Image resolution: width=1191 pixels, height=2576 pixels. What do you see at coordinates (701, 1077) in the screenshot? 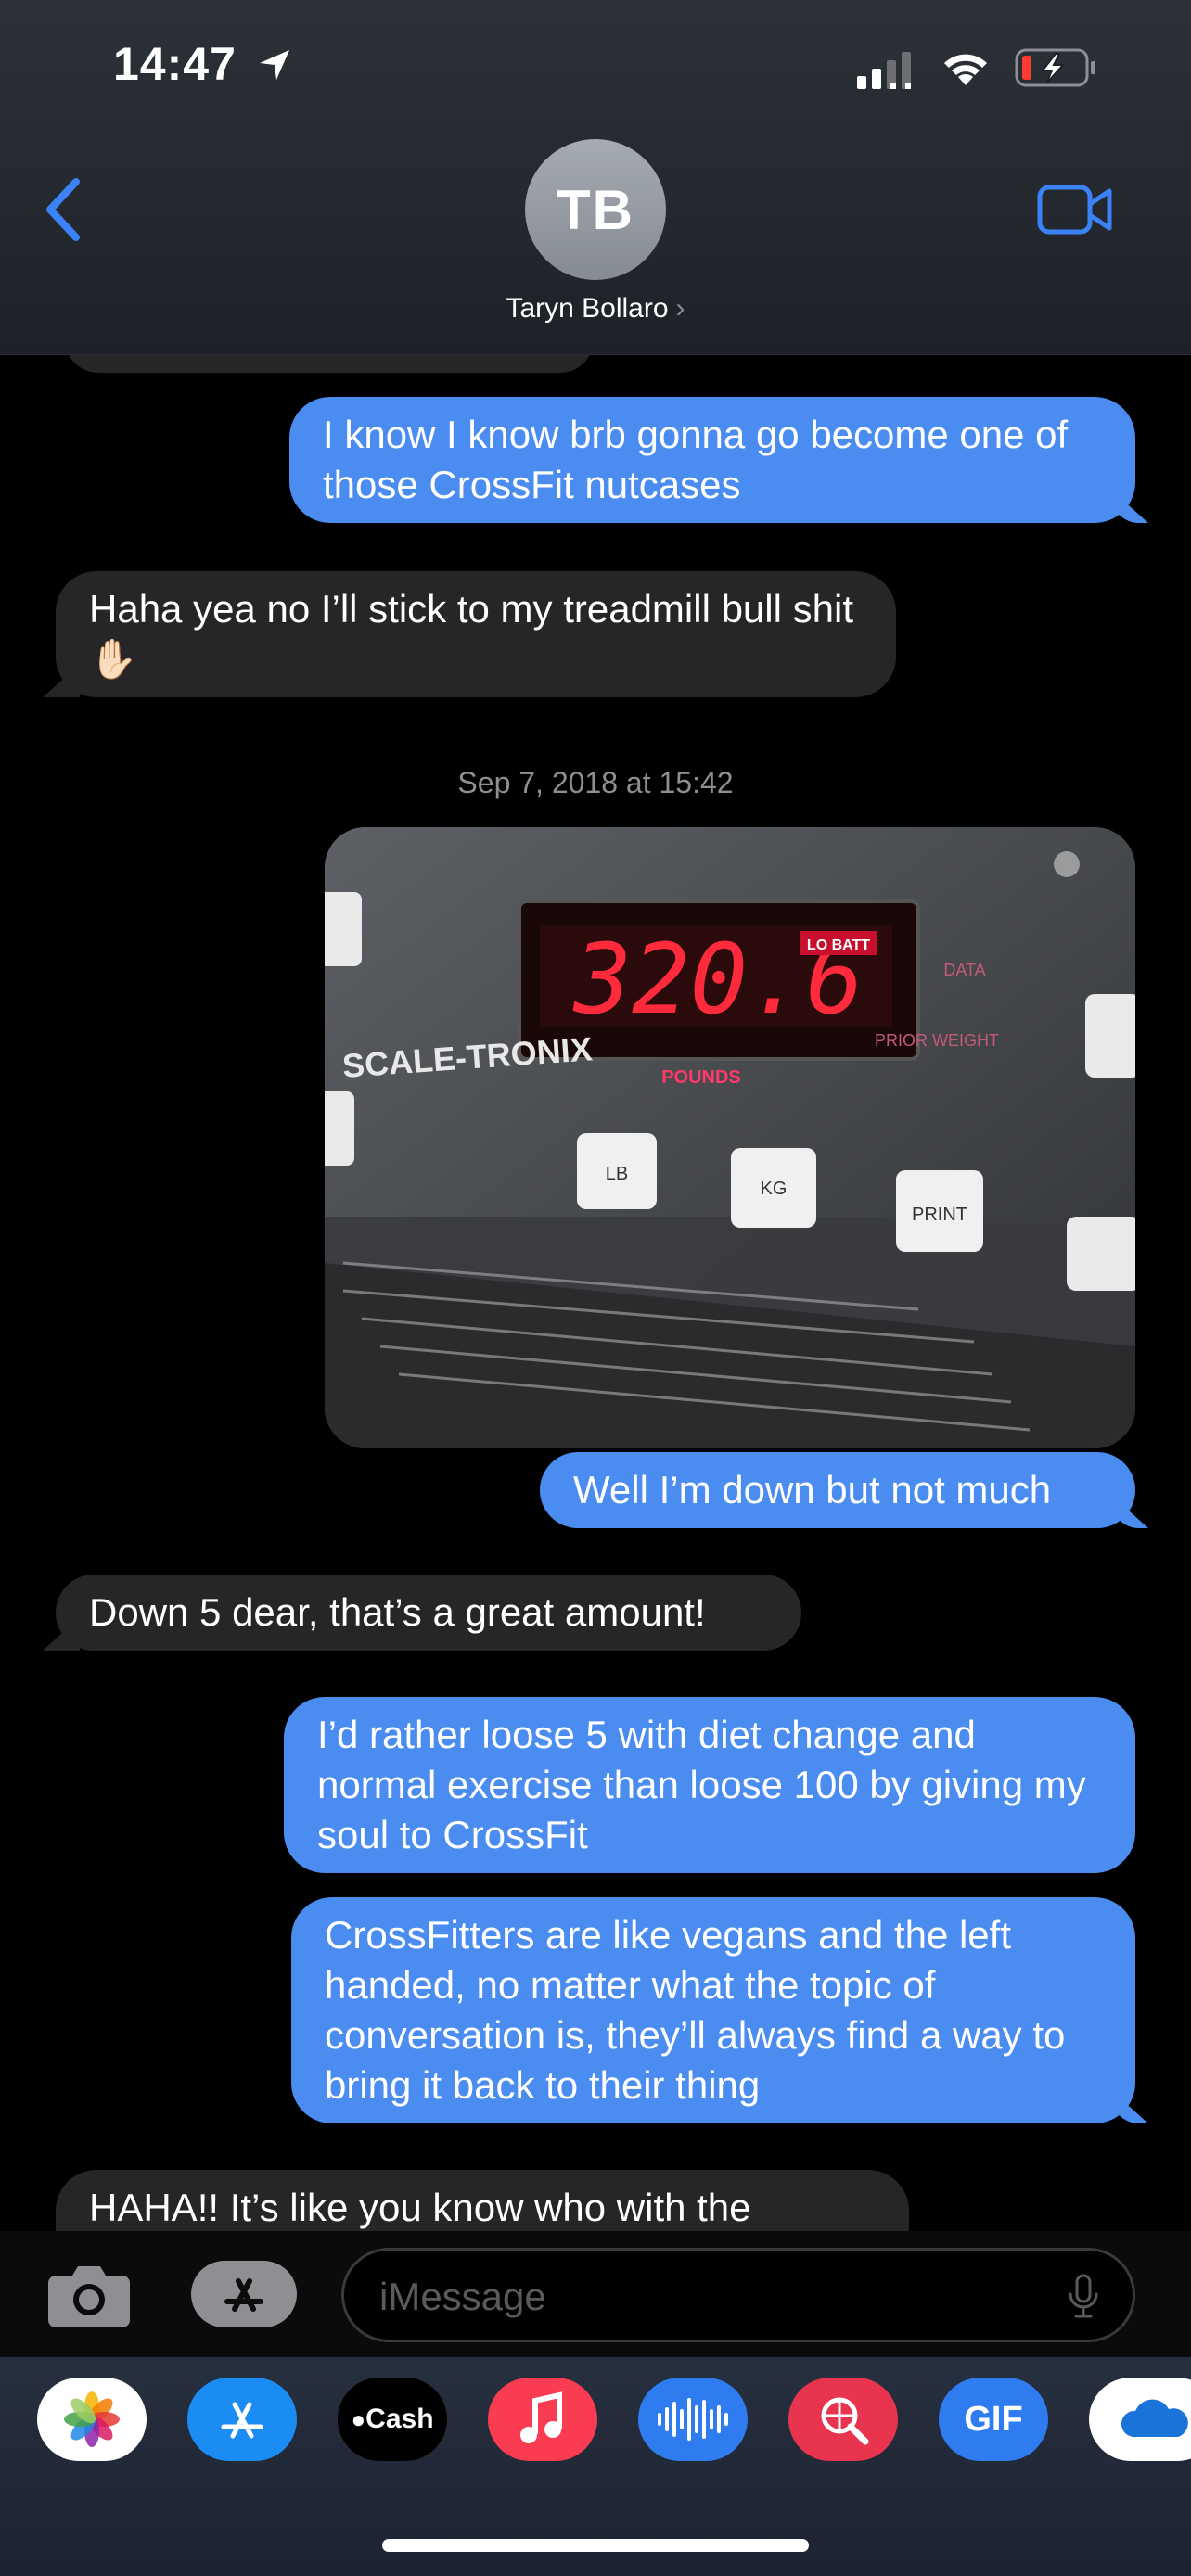
I see `pounds-label: POUNDS` at bounding box center [701, 1077].